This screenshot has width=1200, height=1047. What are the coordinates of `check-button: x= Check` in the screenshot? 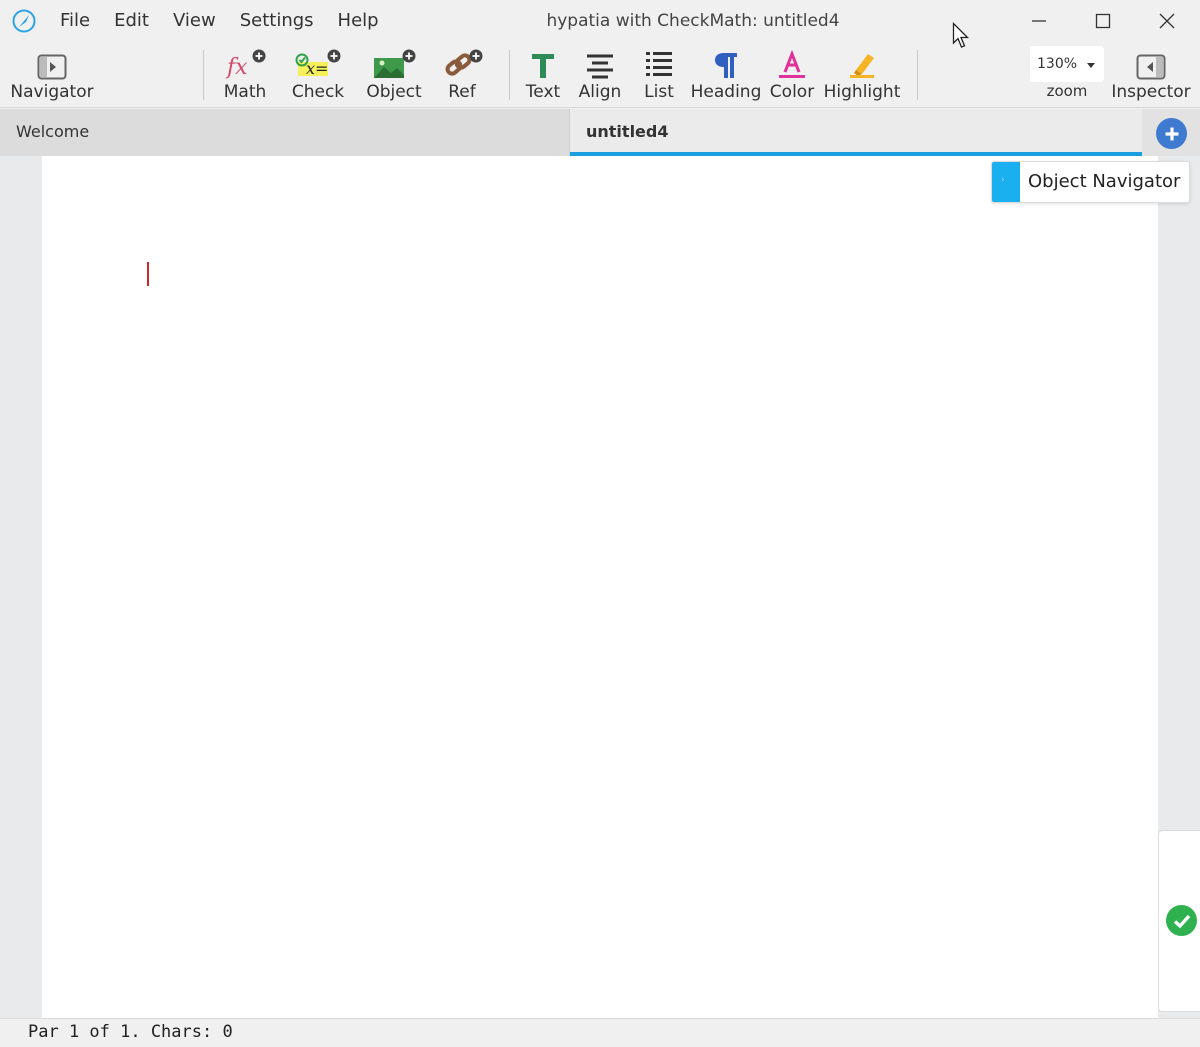 It's located at (318, 75).